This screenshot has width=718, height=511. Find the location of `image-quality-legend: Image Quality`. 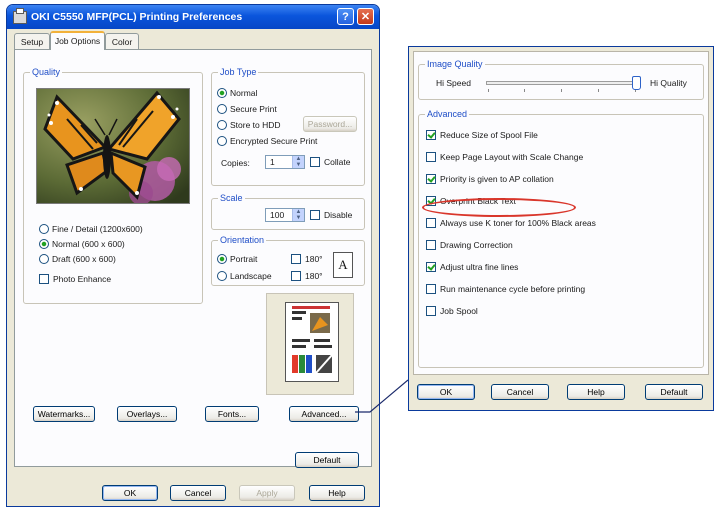

image-quality-legend: Image Quality is located at coordinates (455, 64).